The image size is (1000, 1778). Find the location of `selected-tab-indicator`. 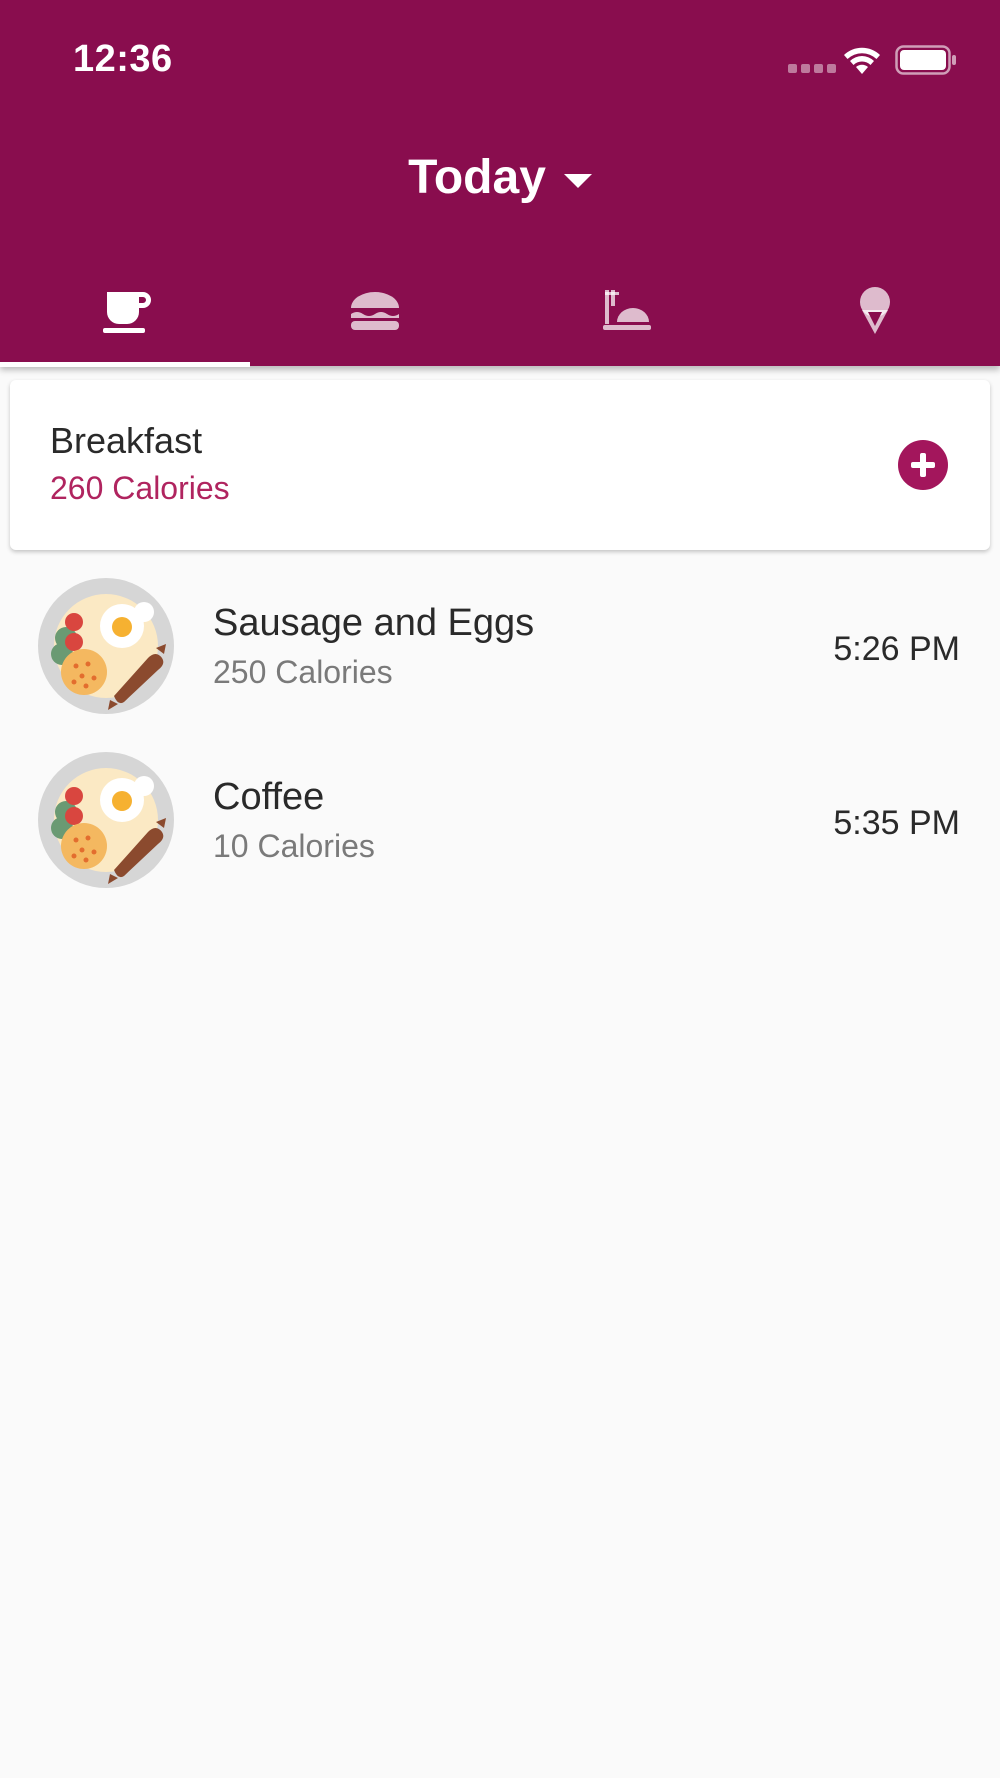

selected-tab-indicator is located at coordinates (125, 364).